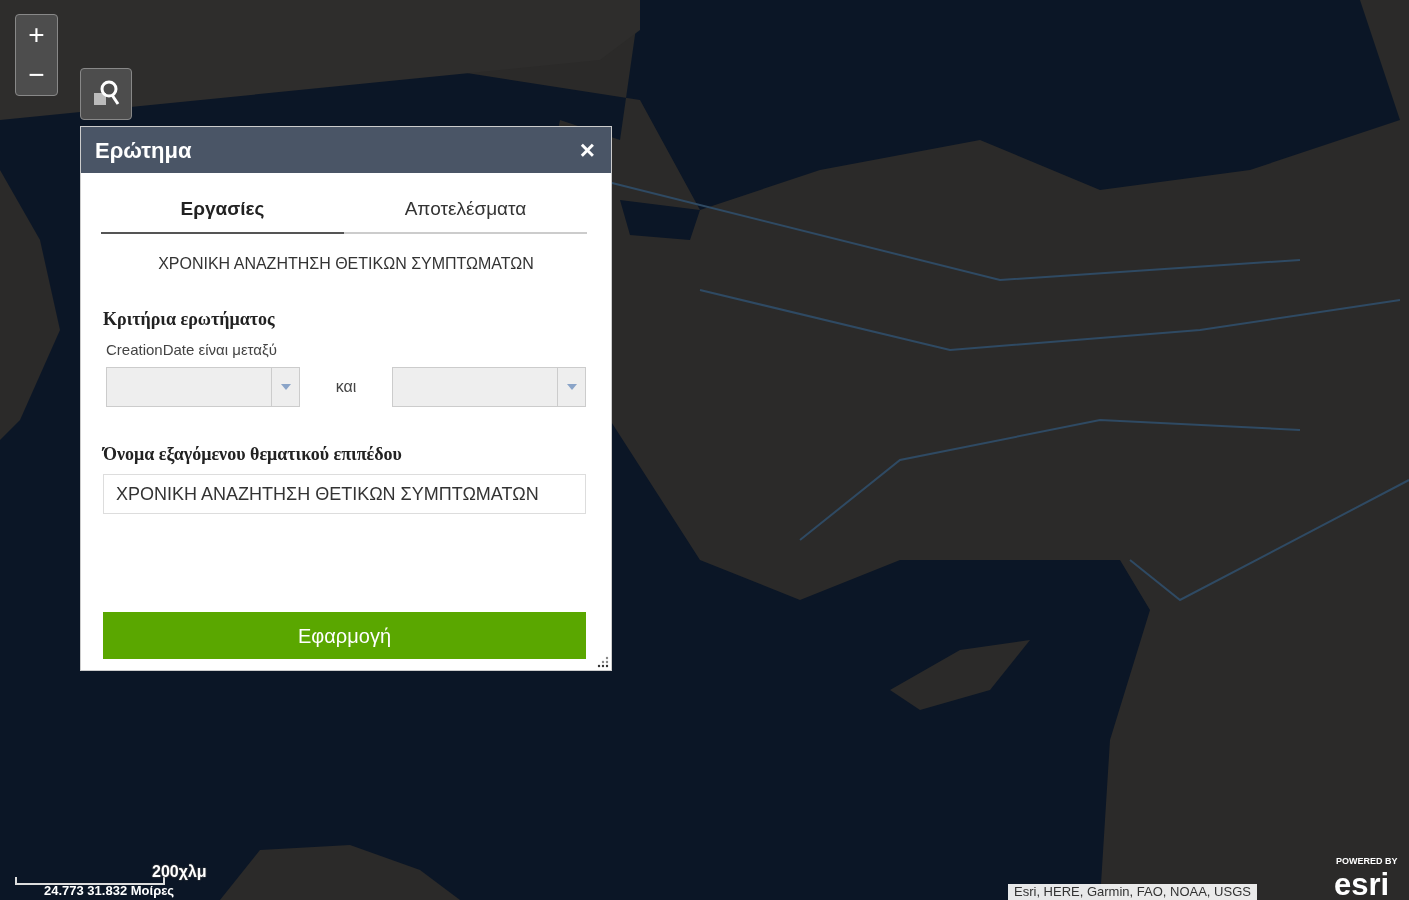 The height and width of the screenshot is (900, 1409). Describe the element at coordinates (106, 94) in the screenshot. I see `query-button` at that location.